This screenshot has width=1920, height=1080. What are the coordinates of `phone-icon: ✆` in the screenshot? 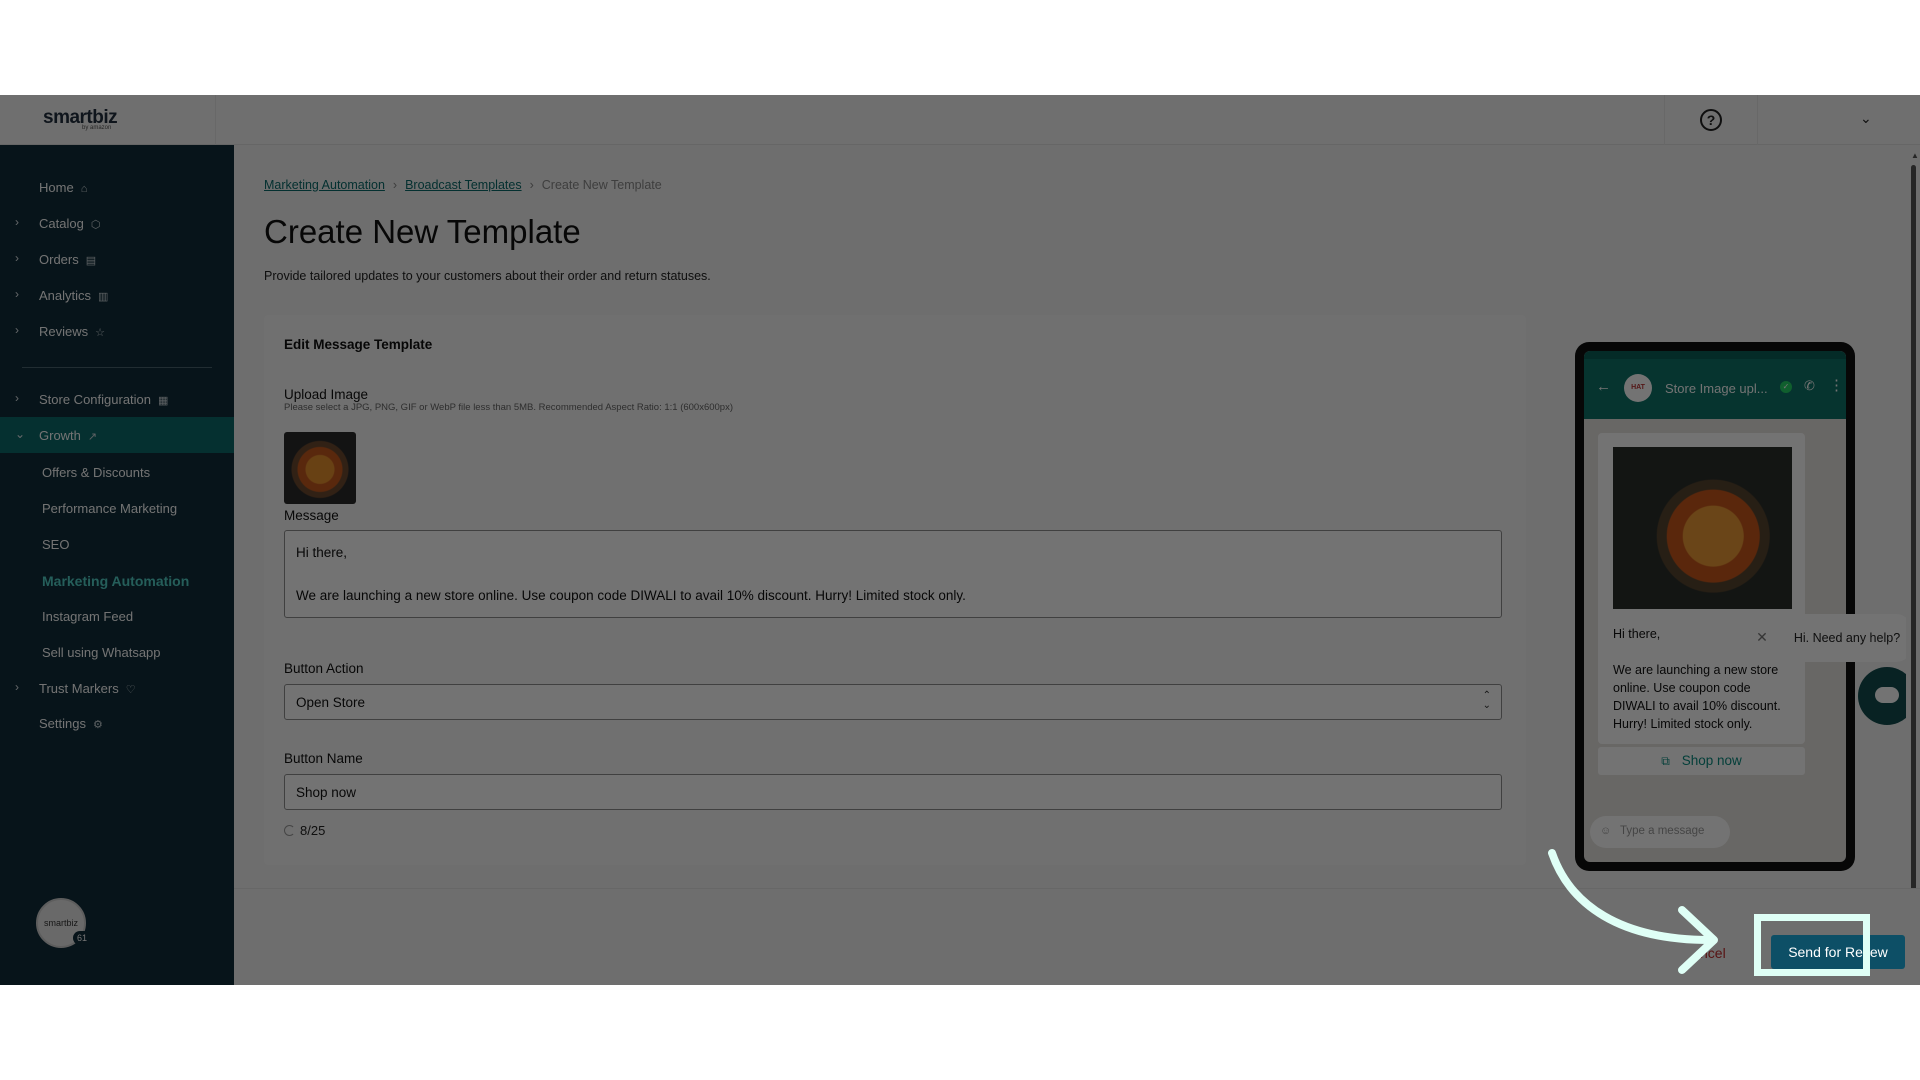 It's located at (1809, 385).